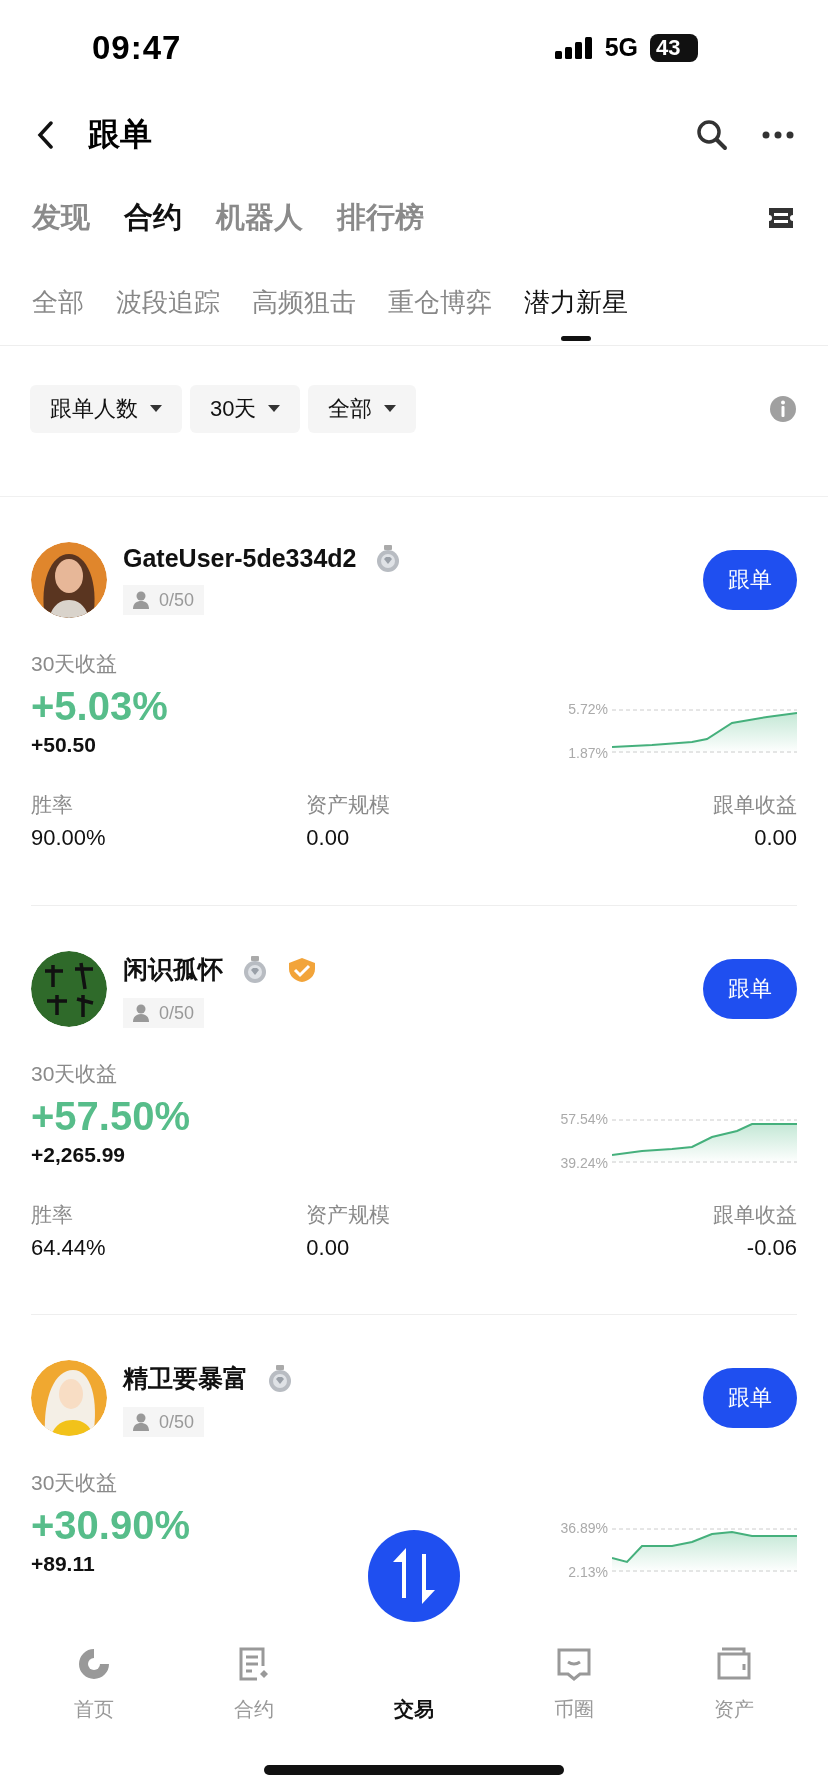 This screenshot has width=828, height=1792. I want to click on chart-max-label: 5.72%, so click(588, 709).